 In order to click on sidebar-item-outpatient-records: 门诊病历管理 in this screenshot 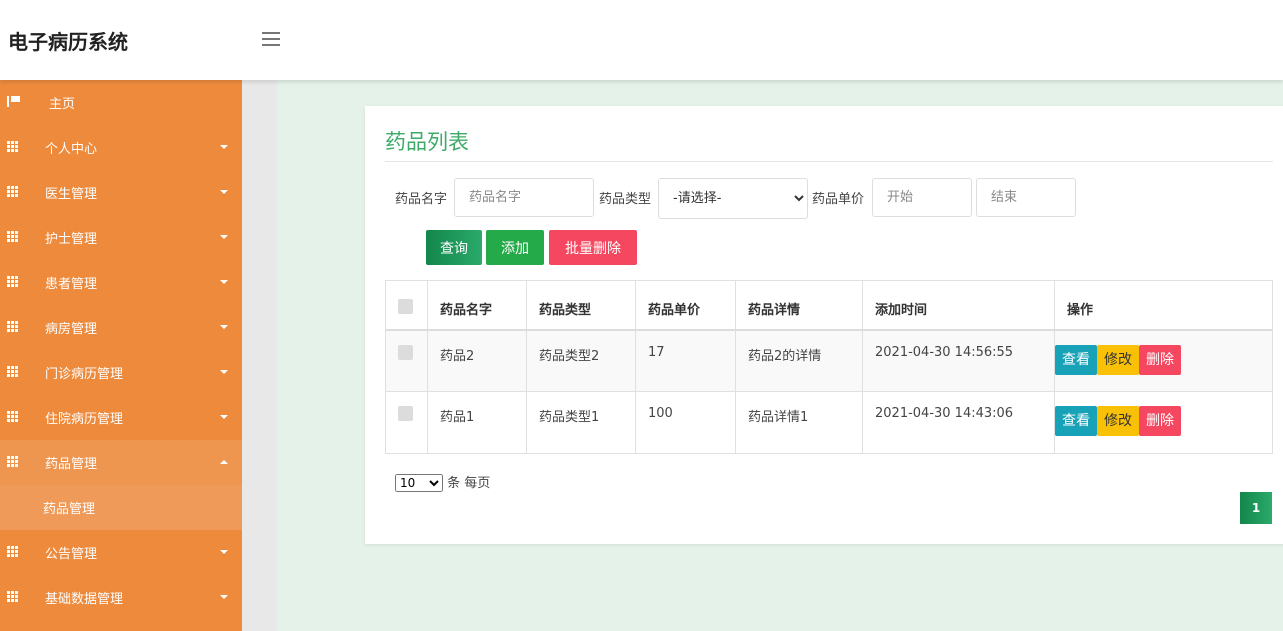, I will do `click(121, 372)`.